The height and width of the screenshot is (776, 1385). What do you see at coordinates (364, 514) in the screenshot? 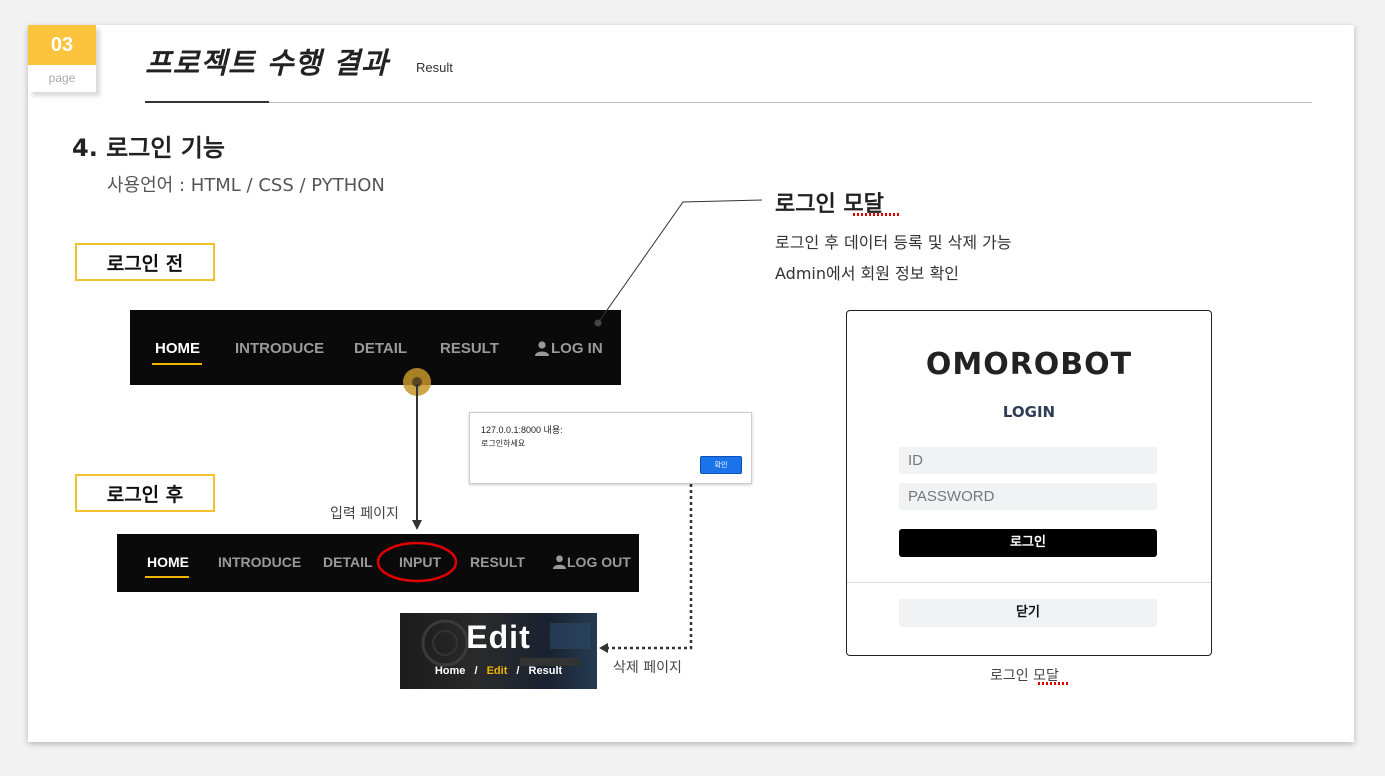
I see `input-page-label: 입력 페이지` at bounding box center [364, 514].